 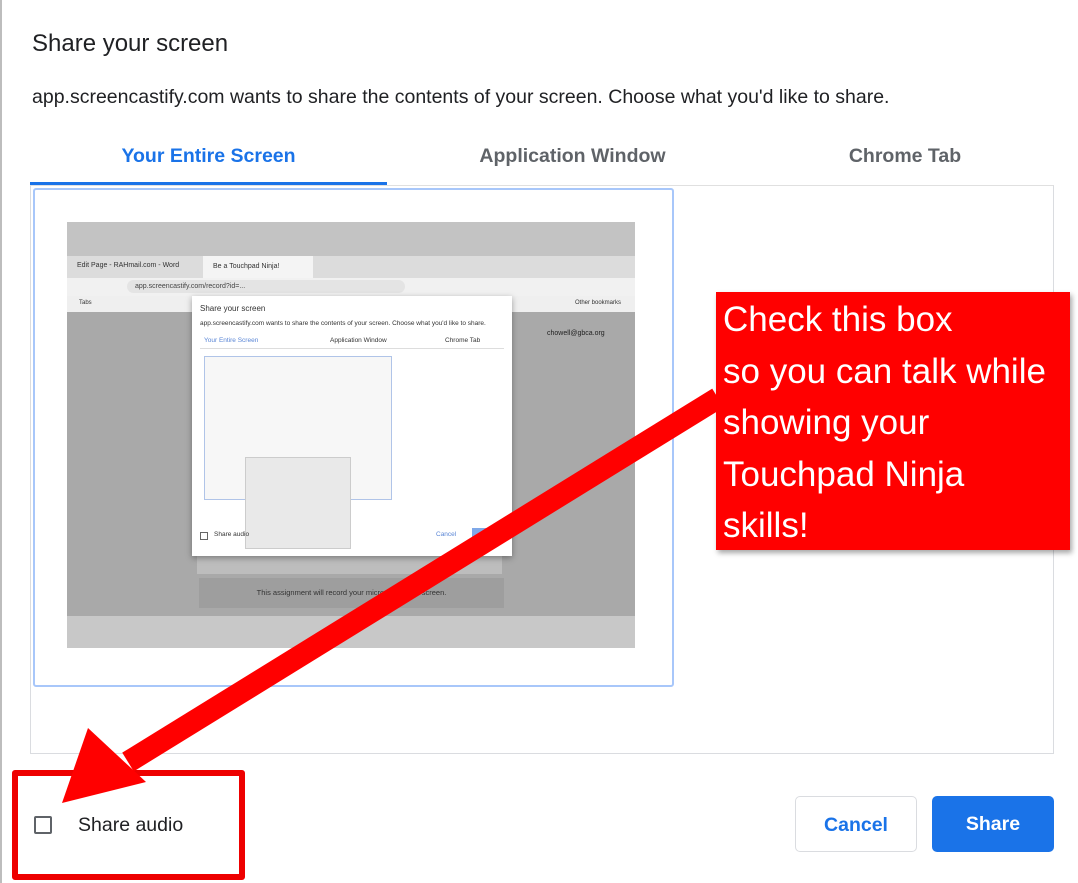 I want to click on preview-dialog-title: Share your screen, so click(x=233, y=308).